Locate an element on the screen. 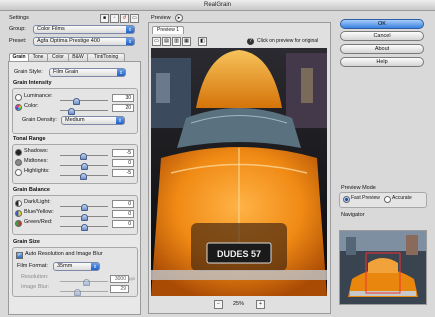 The width and height of the screenshot is (435, 317). grain-style-value: Film Grain is located at coordinates (66, 72).